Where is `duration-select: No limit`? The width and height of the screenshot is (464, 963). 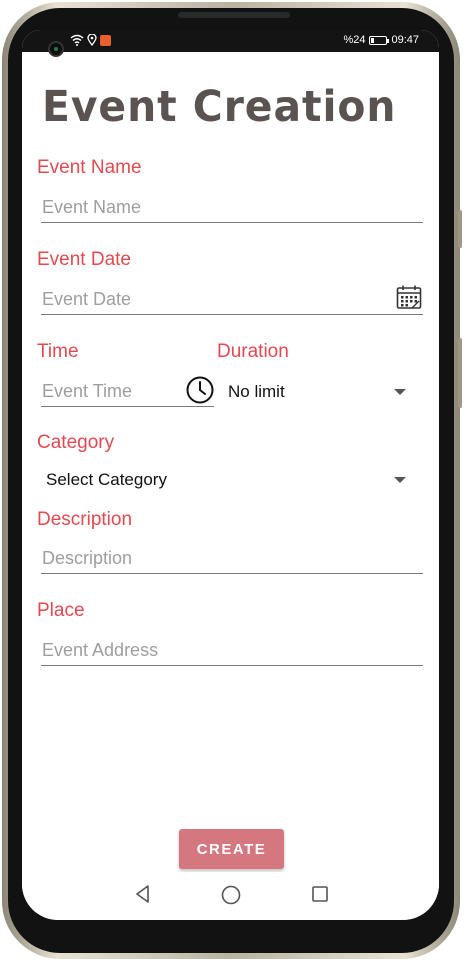 duration-select: No limit is located at coordinates (256, 392).